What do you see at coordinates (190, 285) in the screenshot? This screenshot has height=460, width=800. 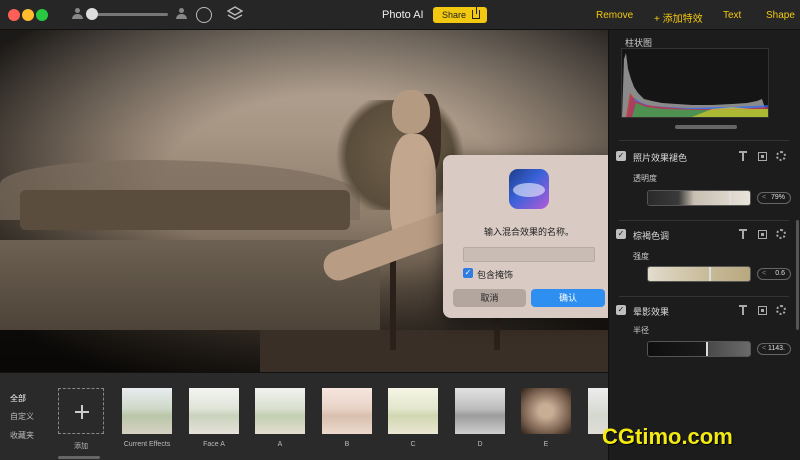 I see `photo-pool` at bounding box center [190, 285].